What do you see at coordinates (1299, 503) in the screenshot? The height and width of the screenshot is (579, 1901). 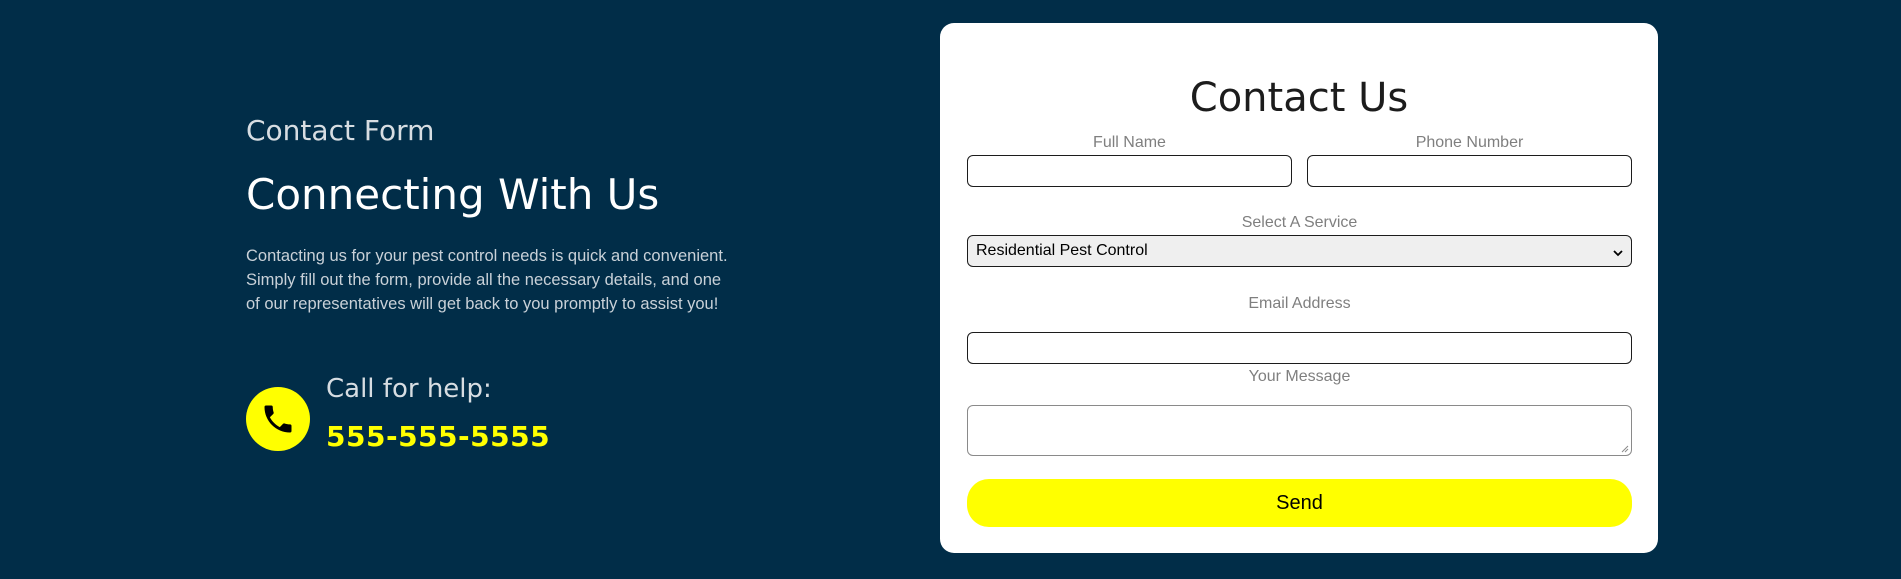 I see `send-button: Send` at bounding box center [1299, 503].